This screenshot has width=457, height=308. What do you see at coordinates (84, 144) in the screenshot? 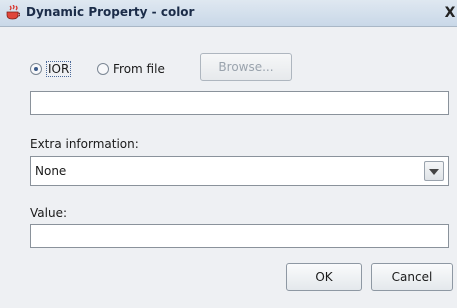
I see `extra-information-label: Extra information:` at bounding box center [84, 144].